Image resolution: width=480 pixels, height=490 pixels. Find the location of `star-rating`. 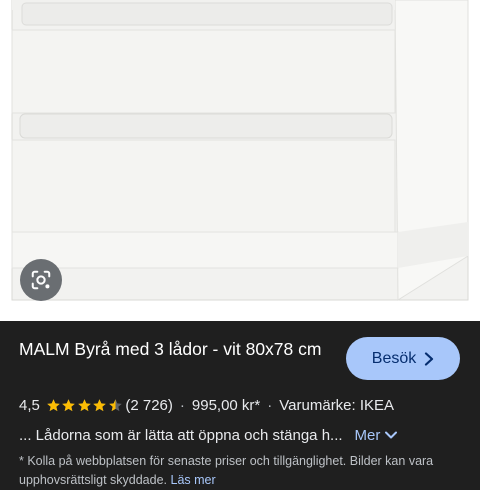

star-rating is located at coordinates (85, 405).